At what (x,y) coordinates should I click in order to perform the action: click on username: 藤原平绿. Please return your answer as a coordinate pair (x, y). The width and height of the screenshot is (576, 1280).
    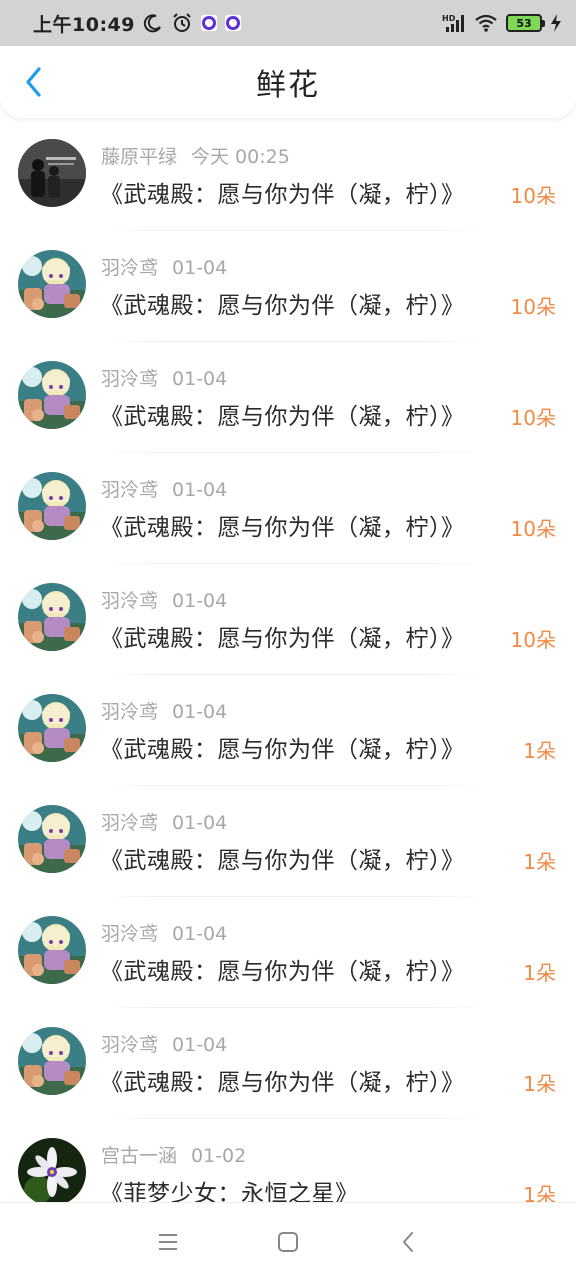
    Looking at the image, I should click on (139, 157).